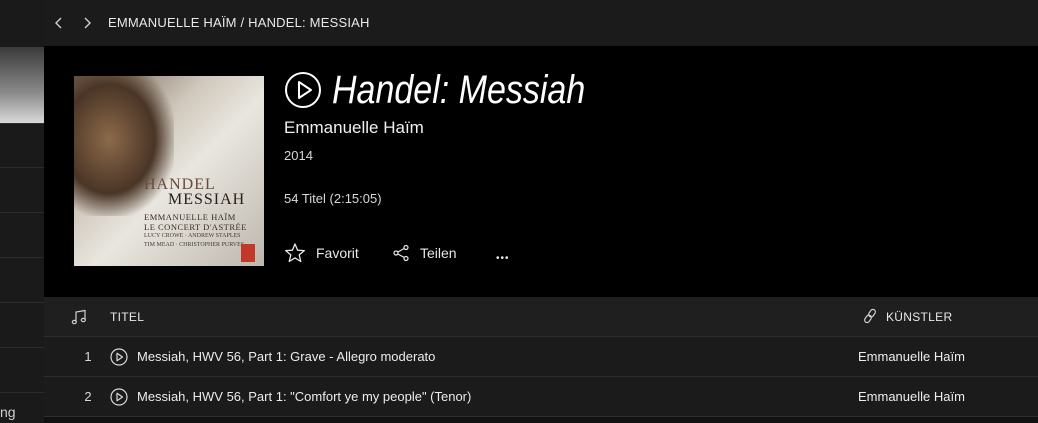  What do you see at coordinates (195, 227) in the screenshot?
I see `cover-text: LE CONCERT D'ASTRÉE` at bounding box center [195, 227].